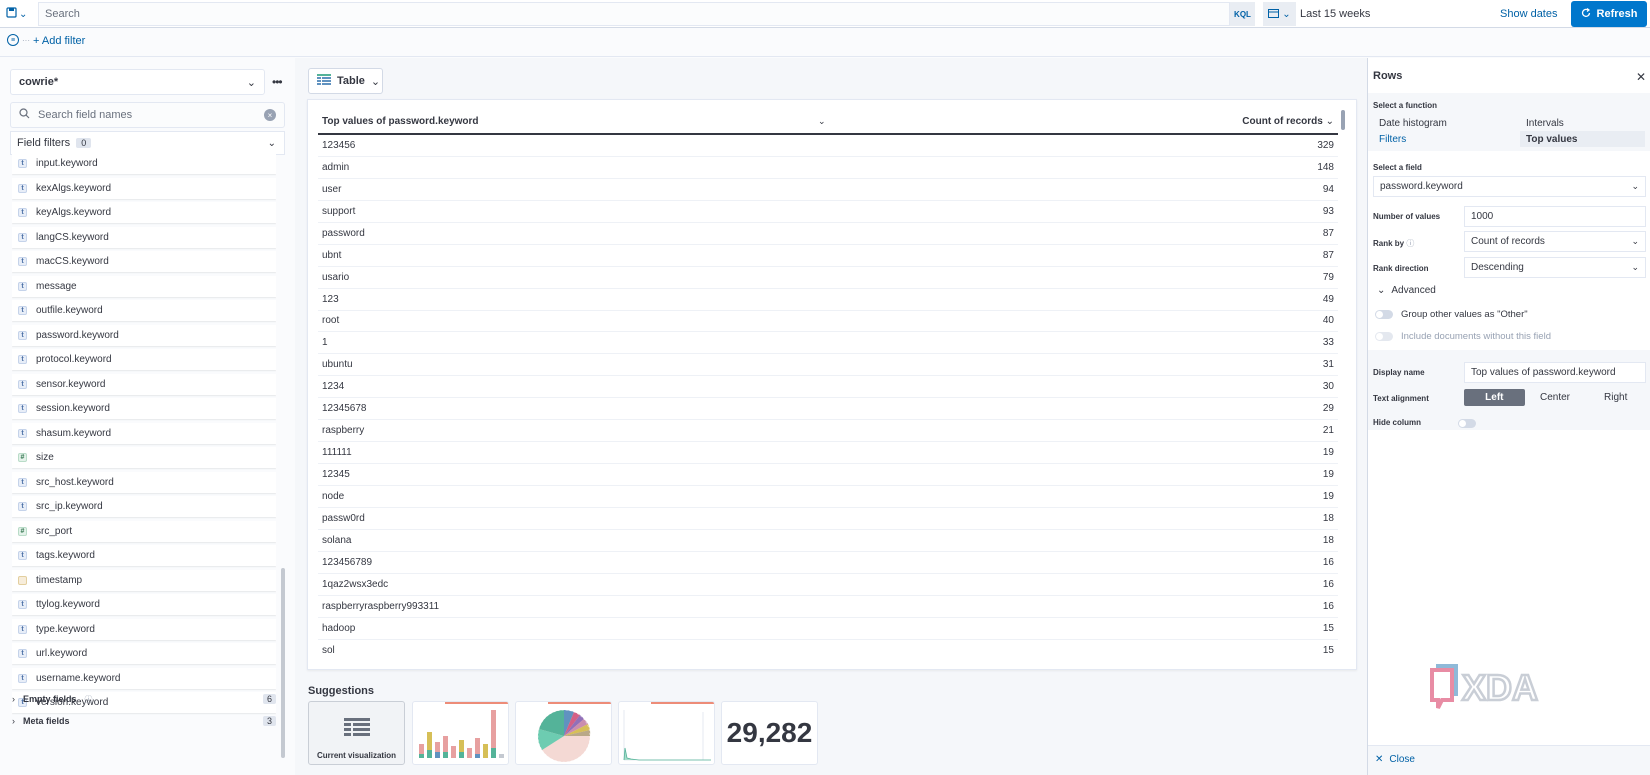 Image resolution: width=1650 pixels, height=775 pixels. What do you see at coordinates (21, 14) in the screenshot?
I see `saved-query-menu-button: ⌄` at bounding box center [21, 14].